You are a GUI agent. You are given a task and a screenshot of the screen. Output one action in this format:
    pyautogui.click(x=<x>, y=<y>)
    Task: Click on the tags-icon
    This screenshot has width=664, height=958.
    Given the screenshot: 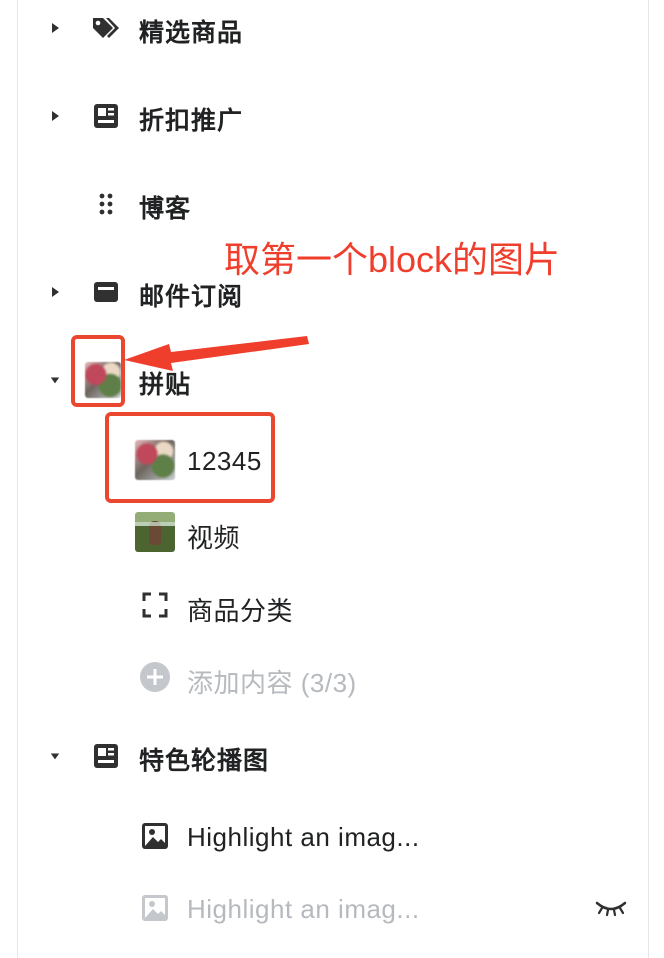 What is the action you would take?
    pyautogui.click(x=106, y=28)
    